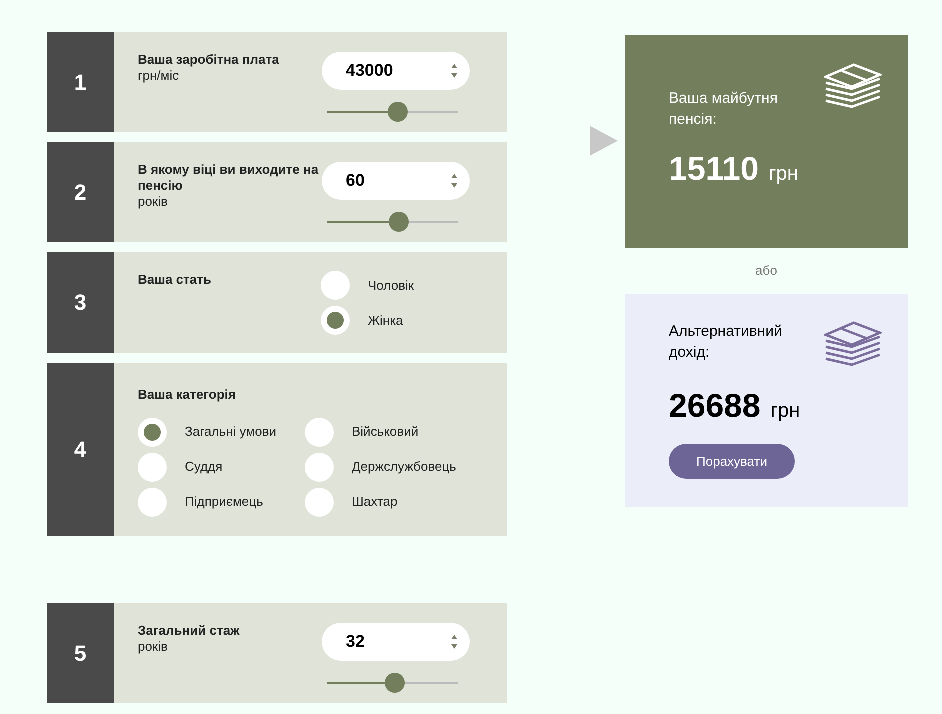  I want to click on field-label: Ваша категорія, so click(187, 395).